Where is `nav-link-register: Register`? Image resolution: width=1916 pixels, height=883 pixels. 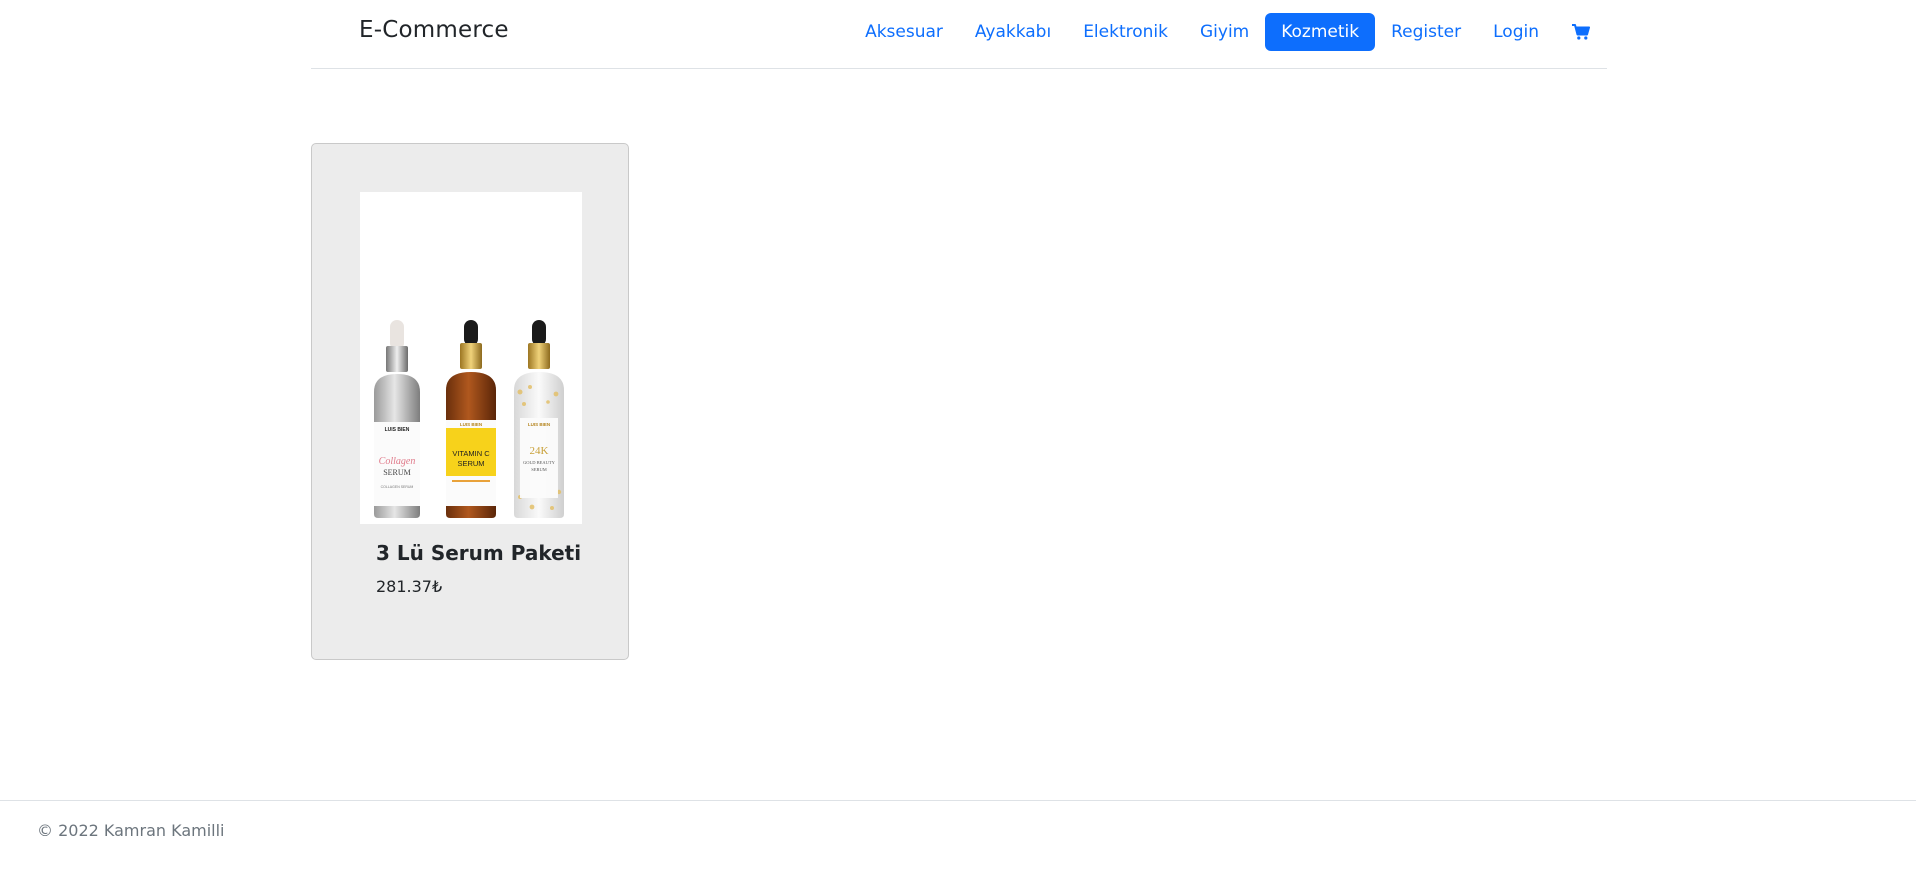
nav-link-register: Register is located at coordinates (1426, 32).